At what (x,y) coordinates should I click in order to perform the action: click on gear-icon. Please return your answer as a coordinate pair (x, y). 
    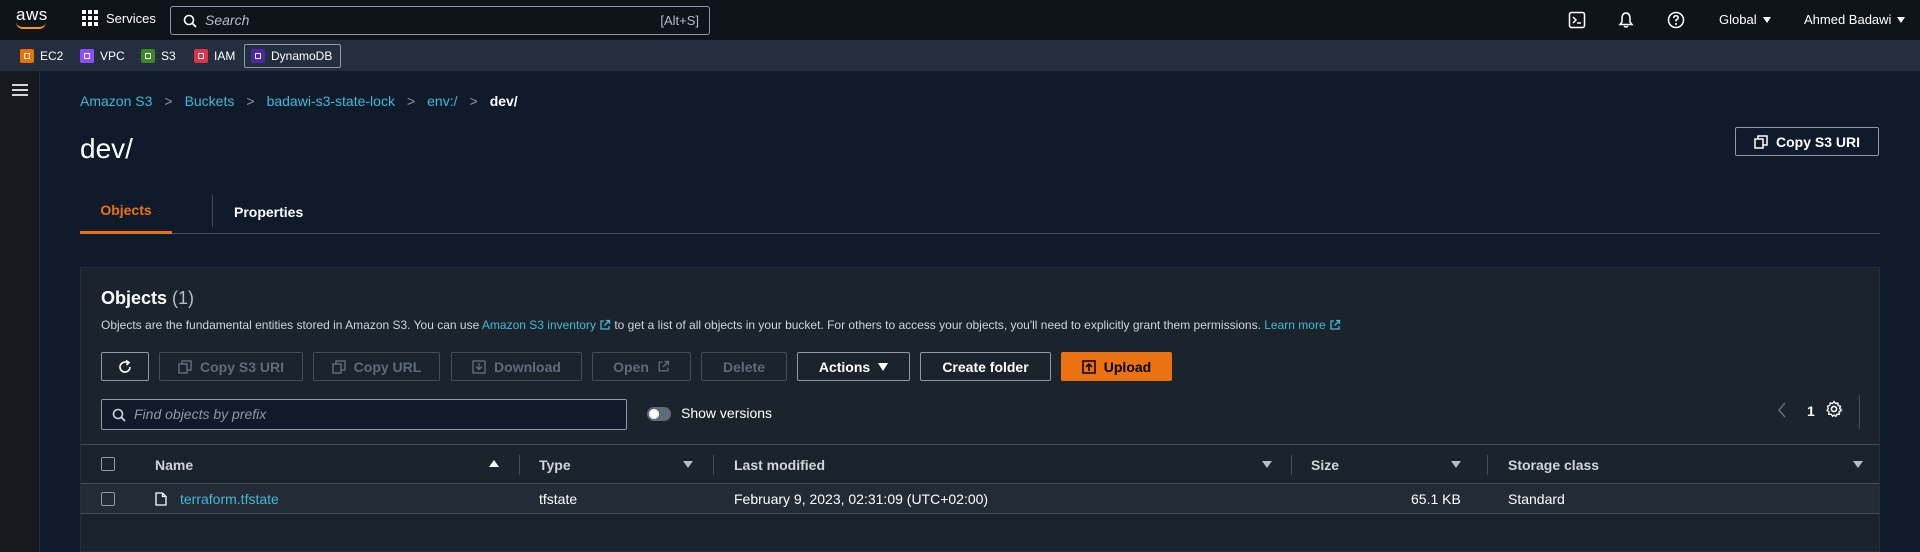
    Looking at the image, I should click on (1834, 409).